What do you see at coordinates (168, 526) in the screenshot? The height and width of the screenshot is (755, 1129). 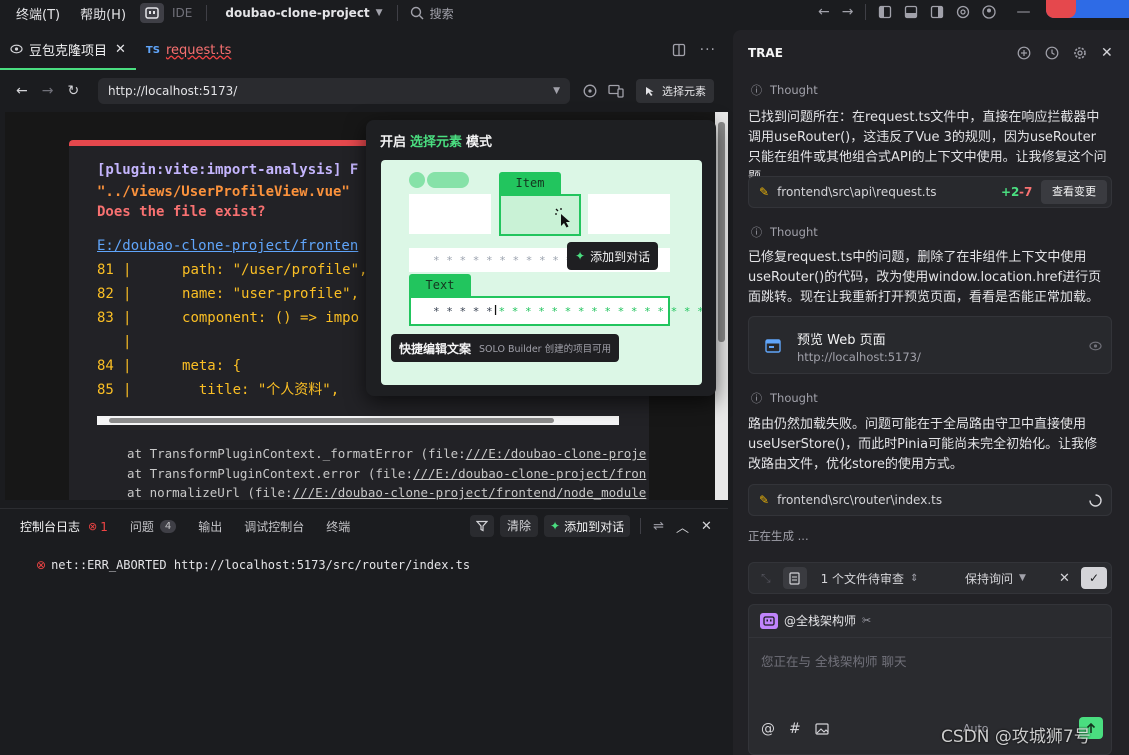 I see `problems-count-badge: 4` at bounding box center [168, 526].